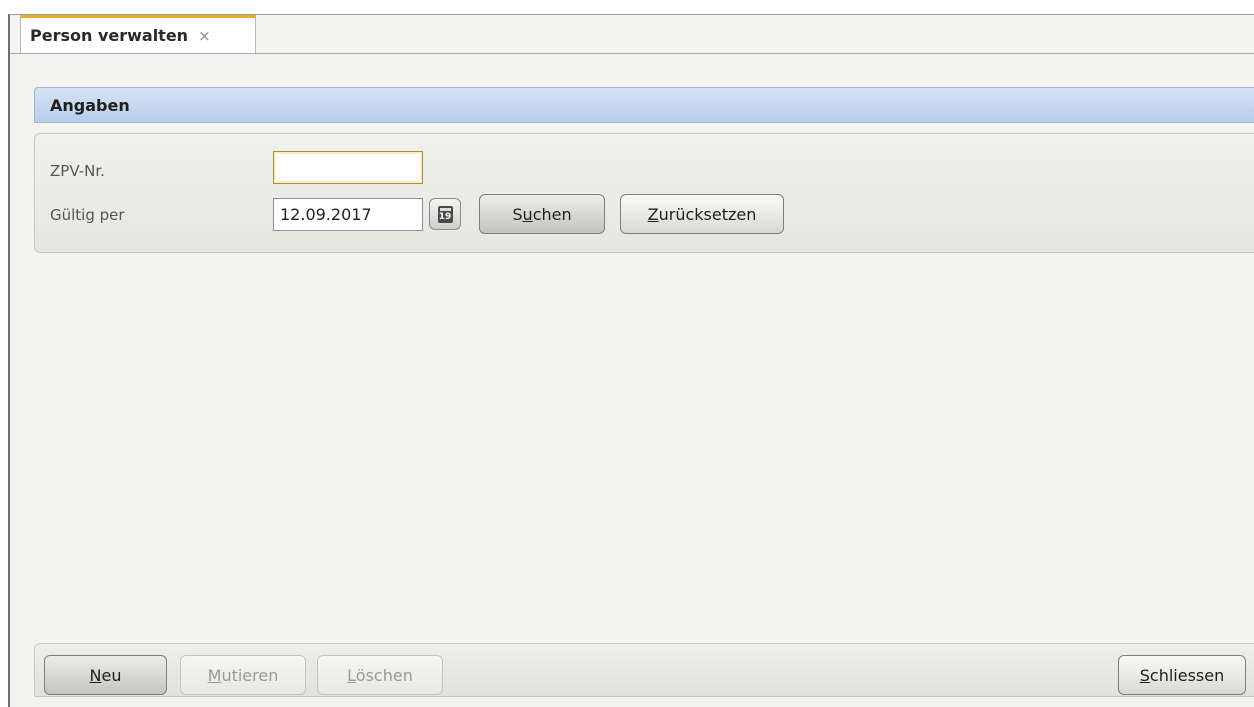 This screenshot has width=1254, height=707. Describe the element at coordinates (87, 215) in the screenshot. I see `gueltig-per-label: Gültig per` at that location.